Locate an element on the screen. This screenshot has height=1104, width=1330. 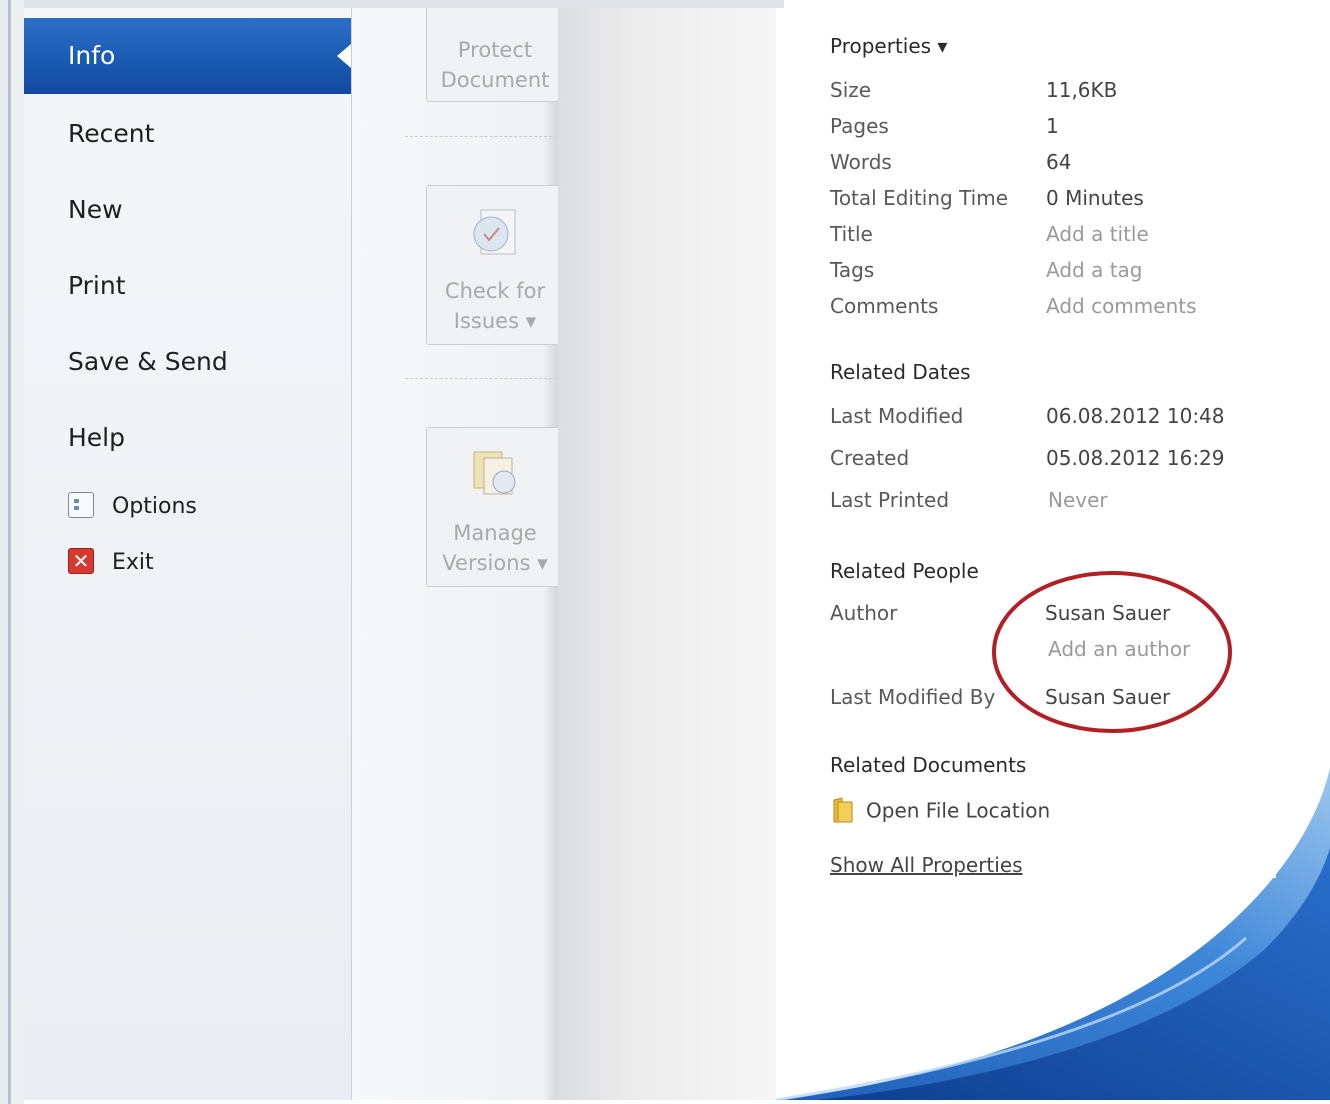
size-value: 11,6KB is located at coordinates (1082, 90).